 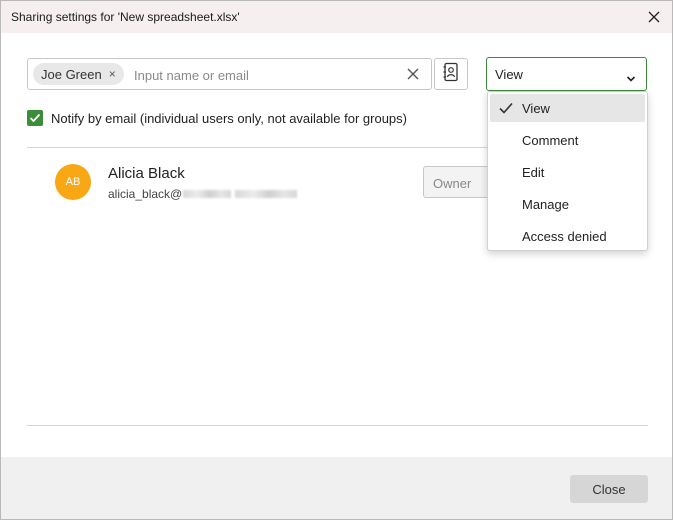 What do you see at coordinates (264, 75) in the screenshot?
I see `invite-input` at bounding box center [264, 75].